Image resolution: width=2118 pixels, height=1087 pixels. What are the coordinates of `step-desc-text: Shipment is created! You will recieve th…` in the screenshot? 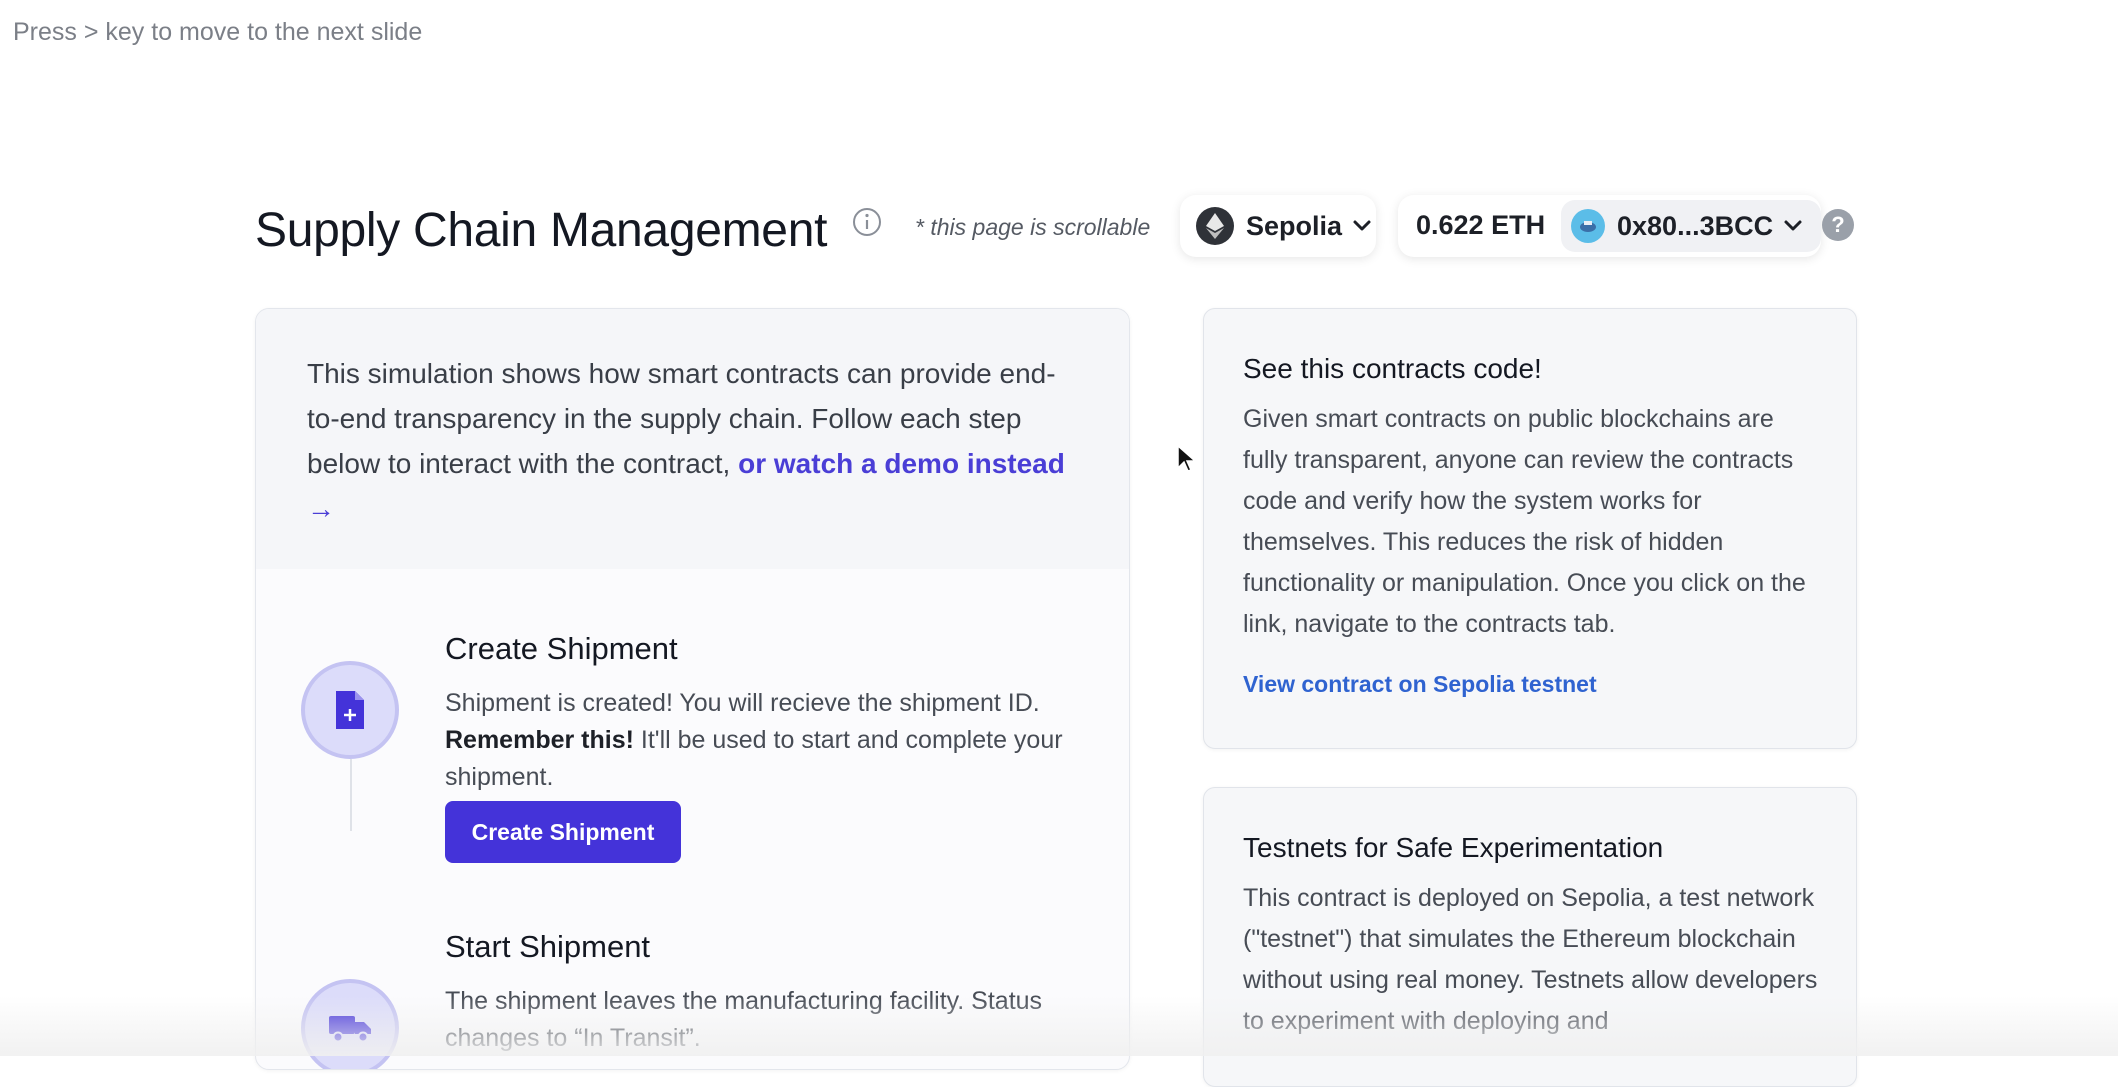 It's located at (742, 703).